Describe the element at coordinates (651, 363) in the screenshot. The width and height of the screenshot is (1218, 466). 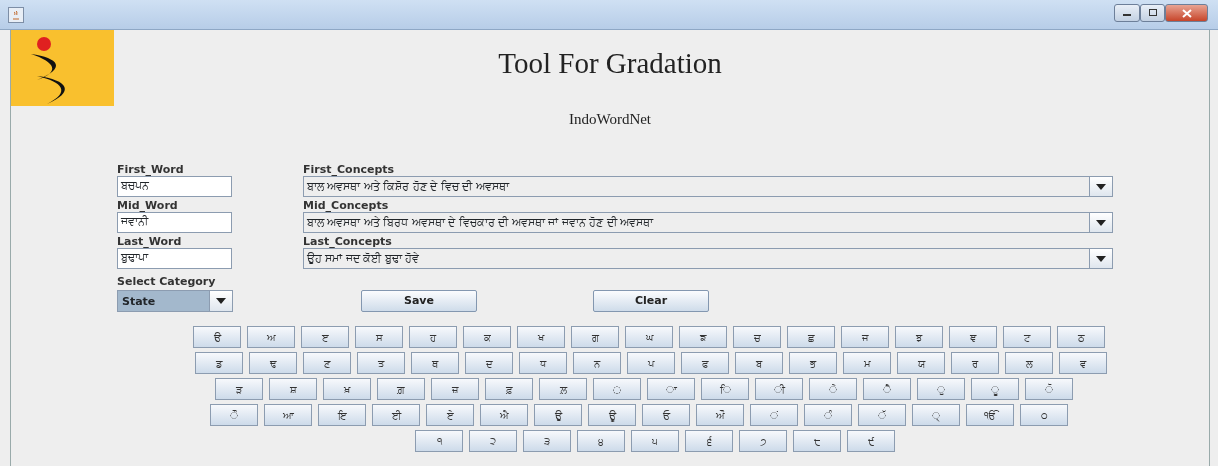
I see `keyboard-key: ਪ` at that location.